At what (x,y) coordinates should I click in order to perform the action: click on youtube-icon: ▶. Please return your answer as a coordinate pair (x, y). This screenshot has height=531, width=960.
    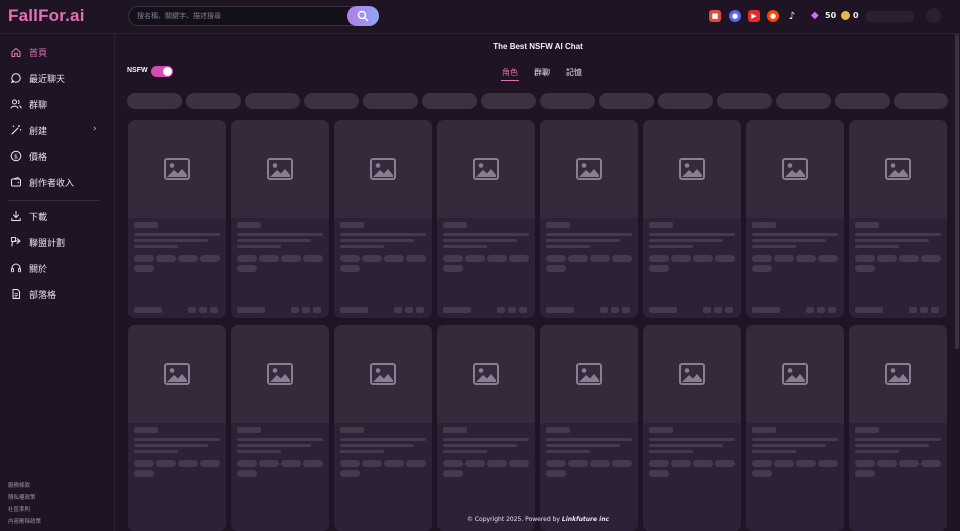
    Looking at the image, I should click on (754, 16).